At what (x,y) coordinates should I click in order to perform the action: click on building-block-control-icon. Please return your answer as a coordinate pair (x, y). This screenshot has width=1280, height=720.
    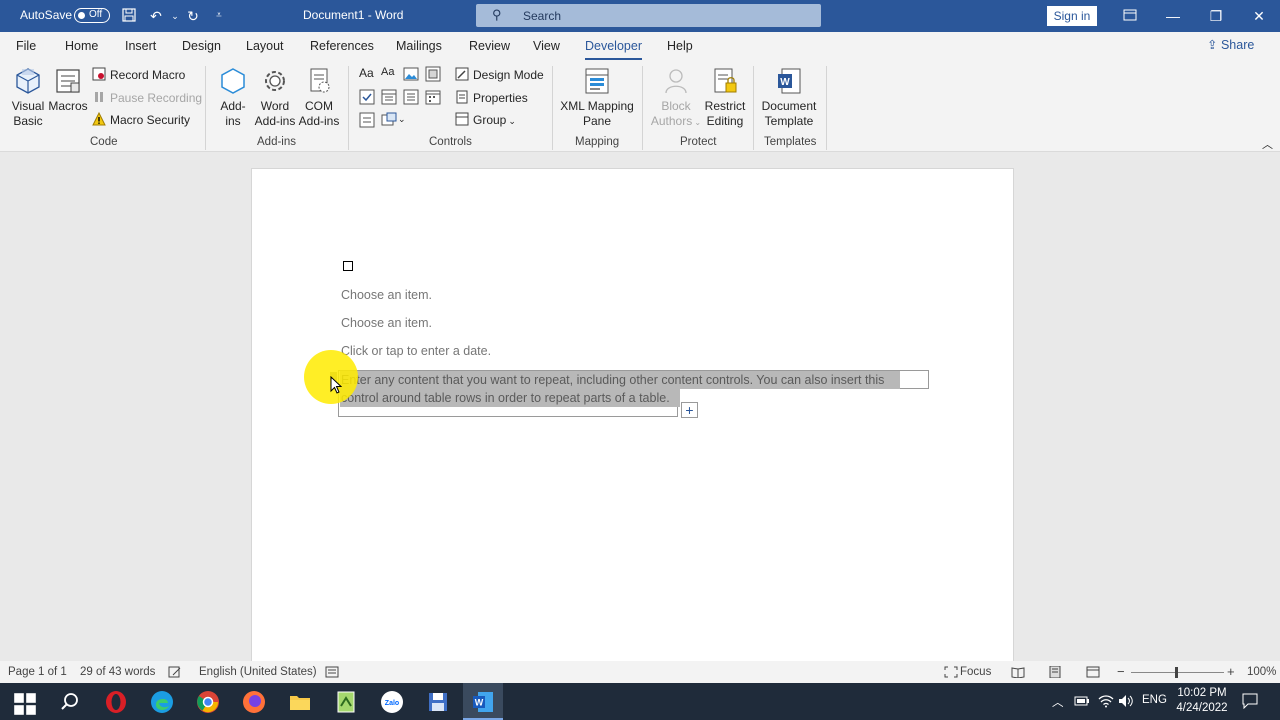
    Looking at the image, I should click on (433, 74).